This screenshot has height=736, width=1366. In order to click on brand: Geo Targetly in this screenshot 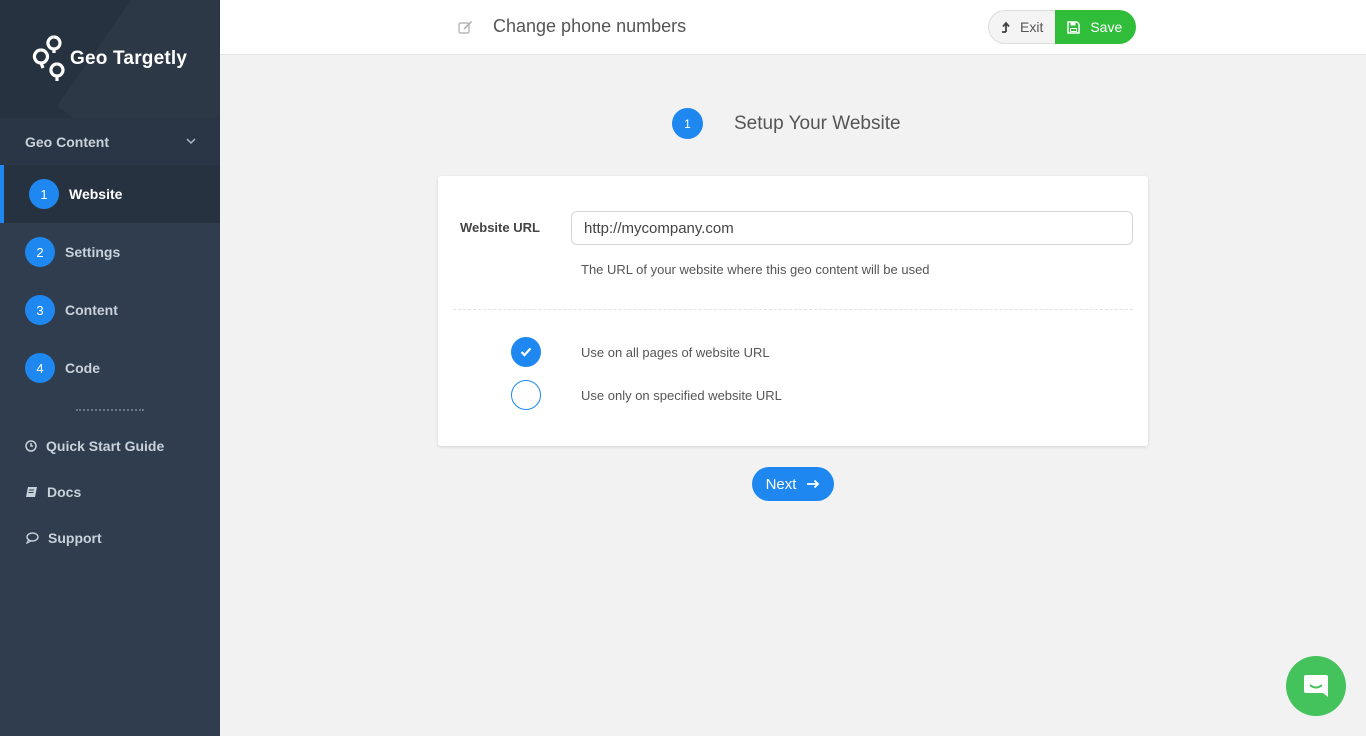, I will do `click(110, 59)`.